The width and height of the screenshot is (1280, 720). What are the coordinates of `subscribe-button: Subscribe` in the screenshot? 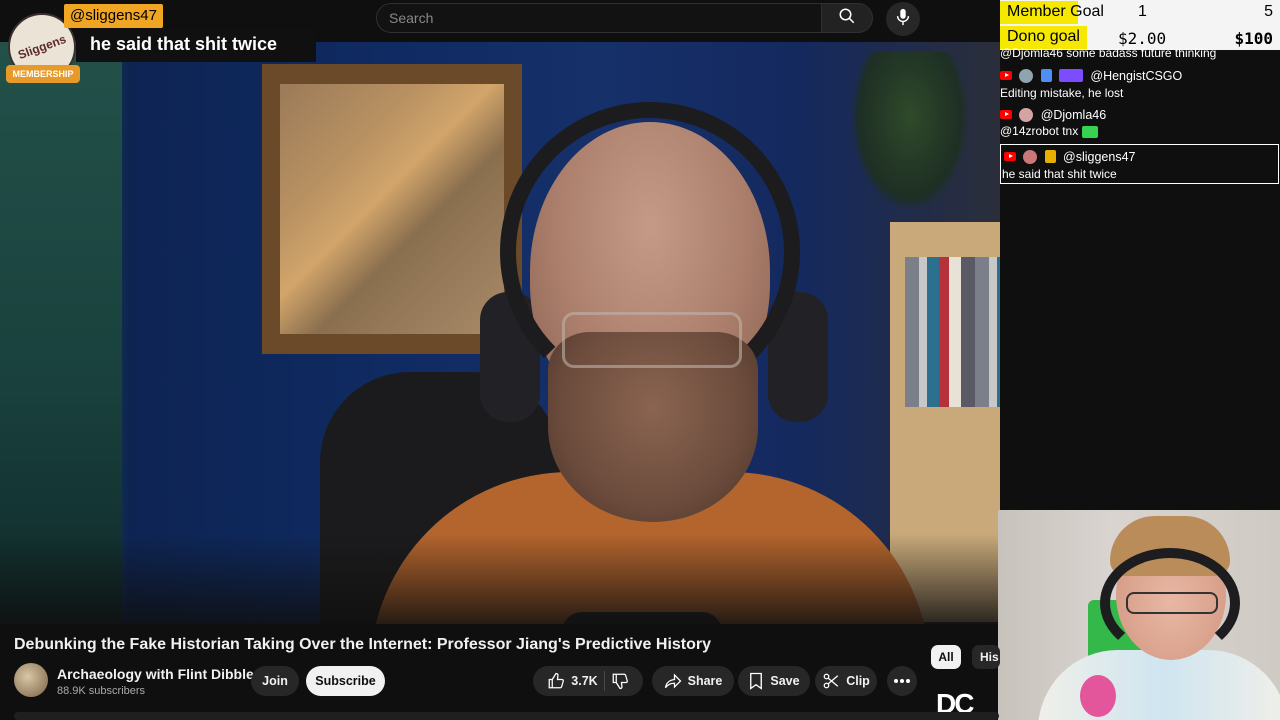 It's located at (345, 681).